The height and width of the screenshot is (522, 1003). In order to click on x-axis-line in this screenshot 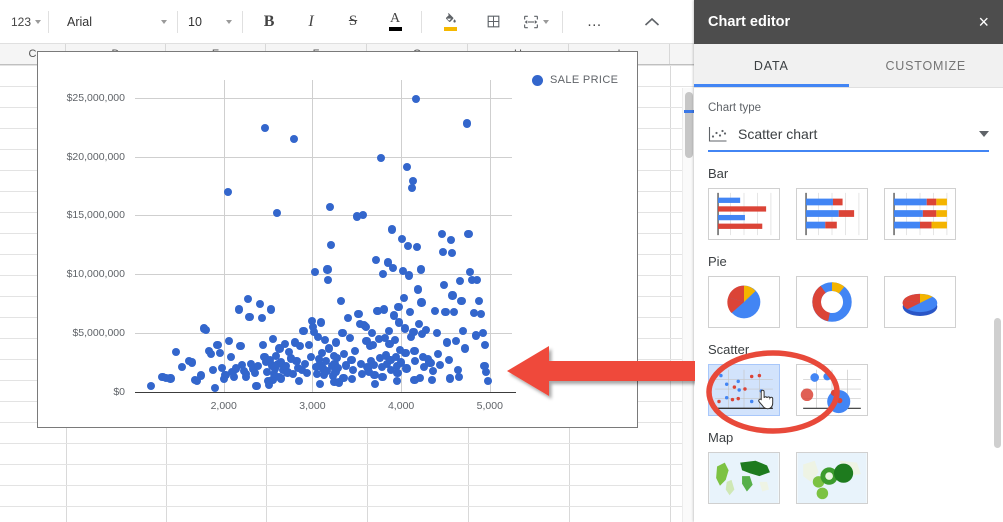, I will do `click(325, 393)`.